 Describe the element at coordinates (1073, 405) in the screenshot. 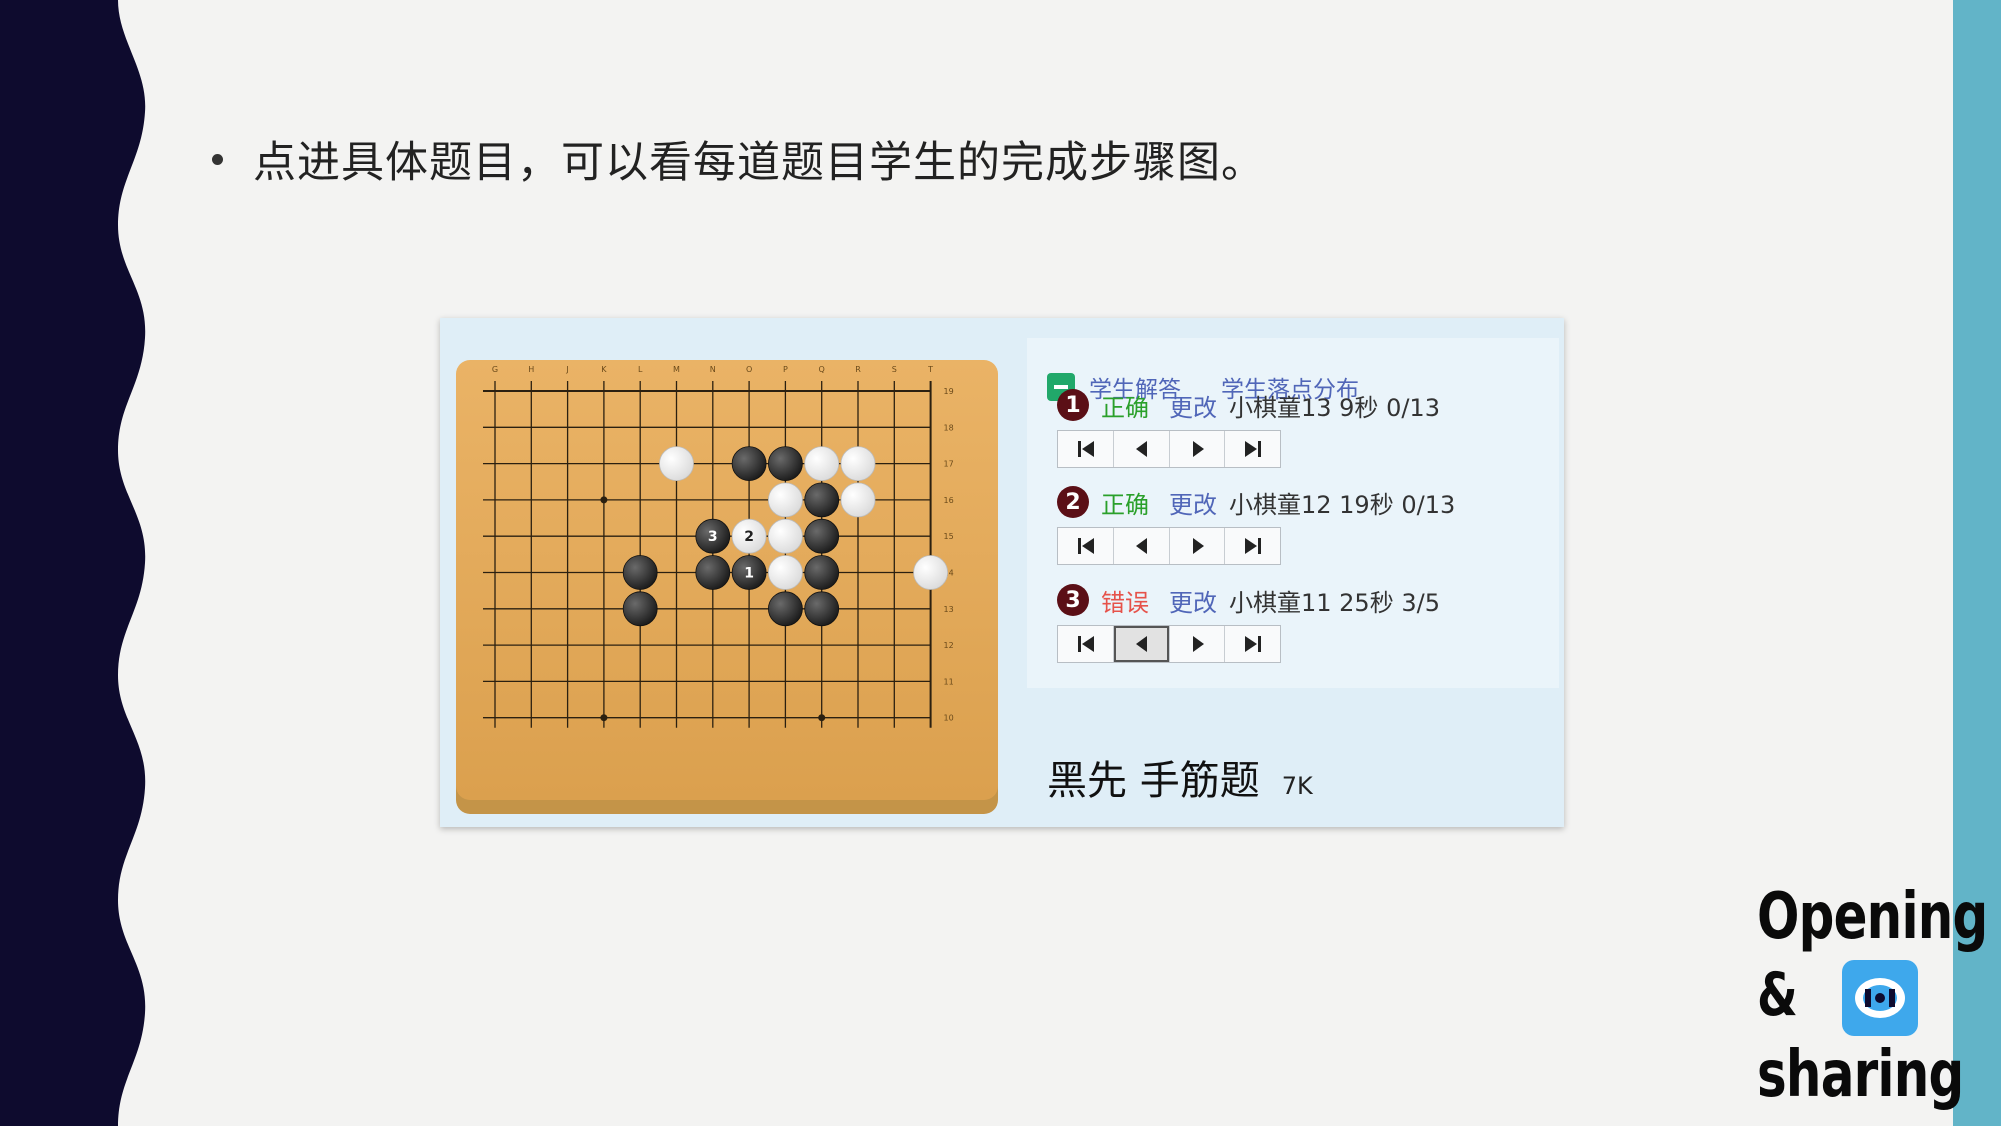

I see `answer-number-badge: 1` at that location.